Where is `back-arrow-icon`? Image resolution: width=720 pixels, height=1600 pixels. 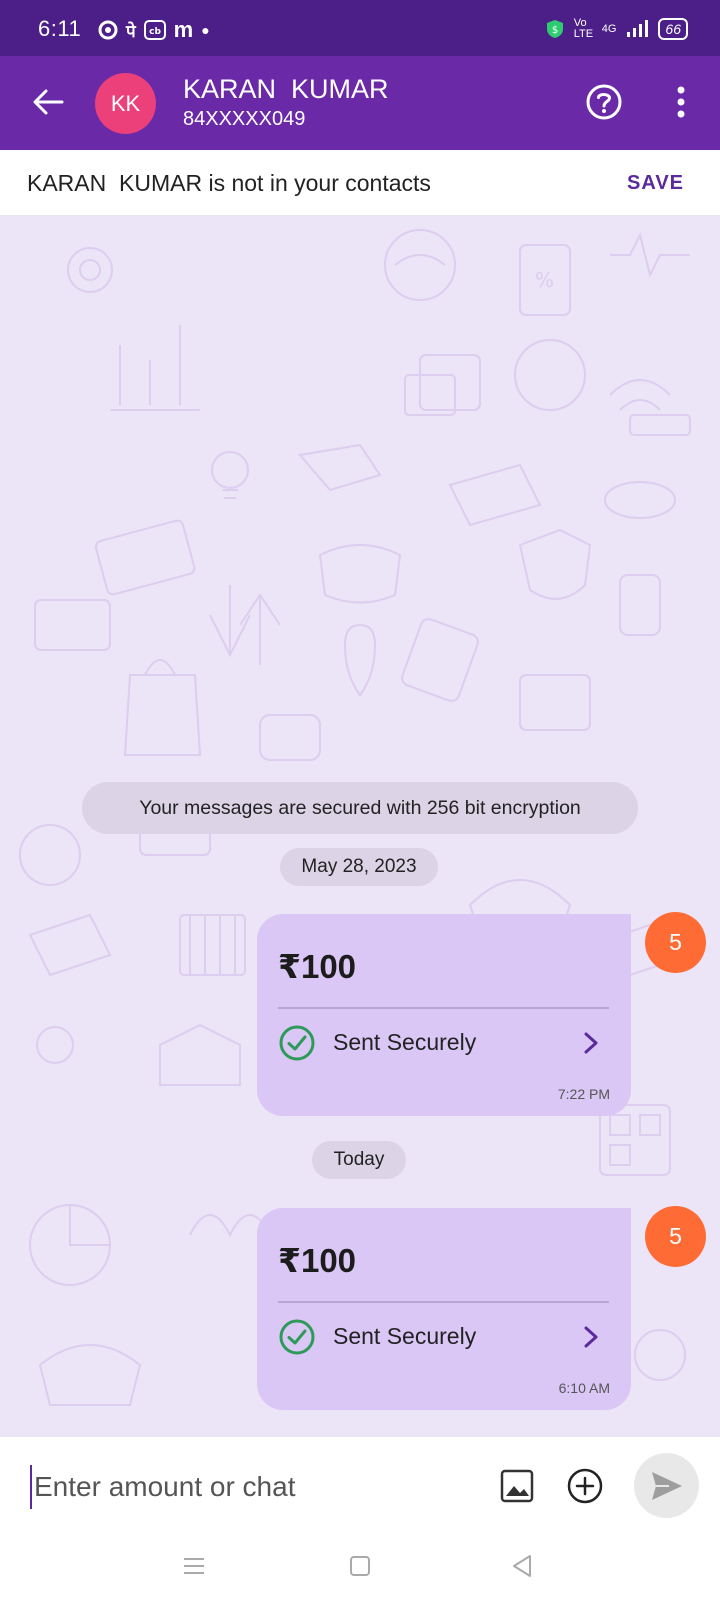 back-arrow-icon is located at coordinates (48, 102).